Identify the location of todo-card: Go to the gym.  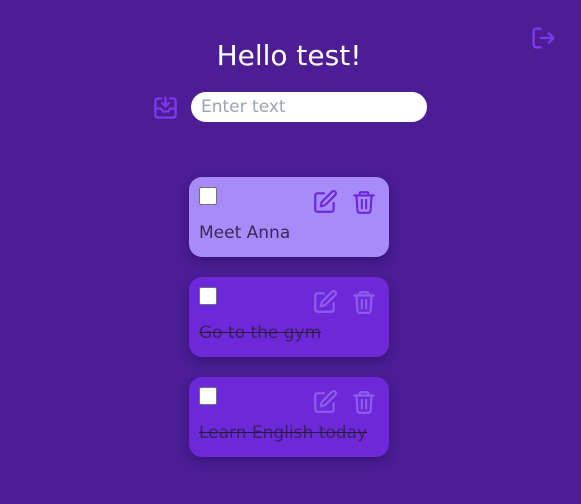
(289, 317).